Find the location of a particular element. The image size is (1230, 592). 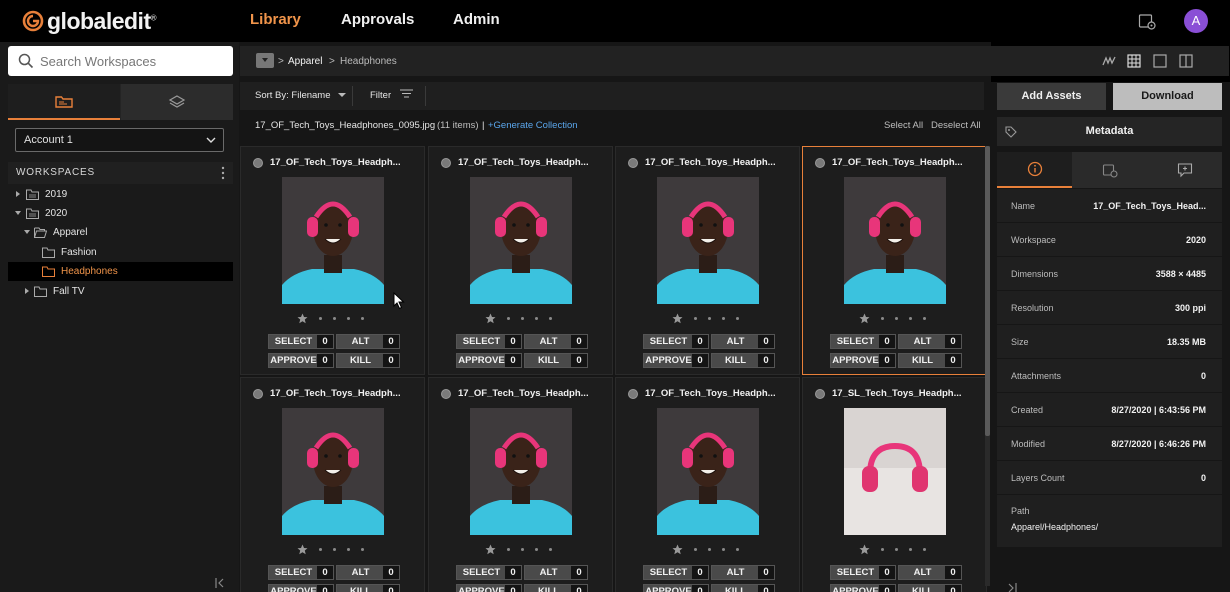

filter-button: Filter is located at coordinates (391, 96).